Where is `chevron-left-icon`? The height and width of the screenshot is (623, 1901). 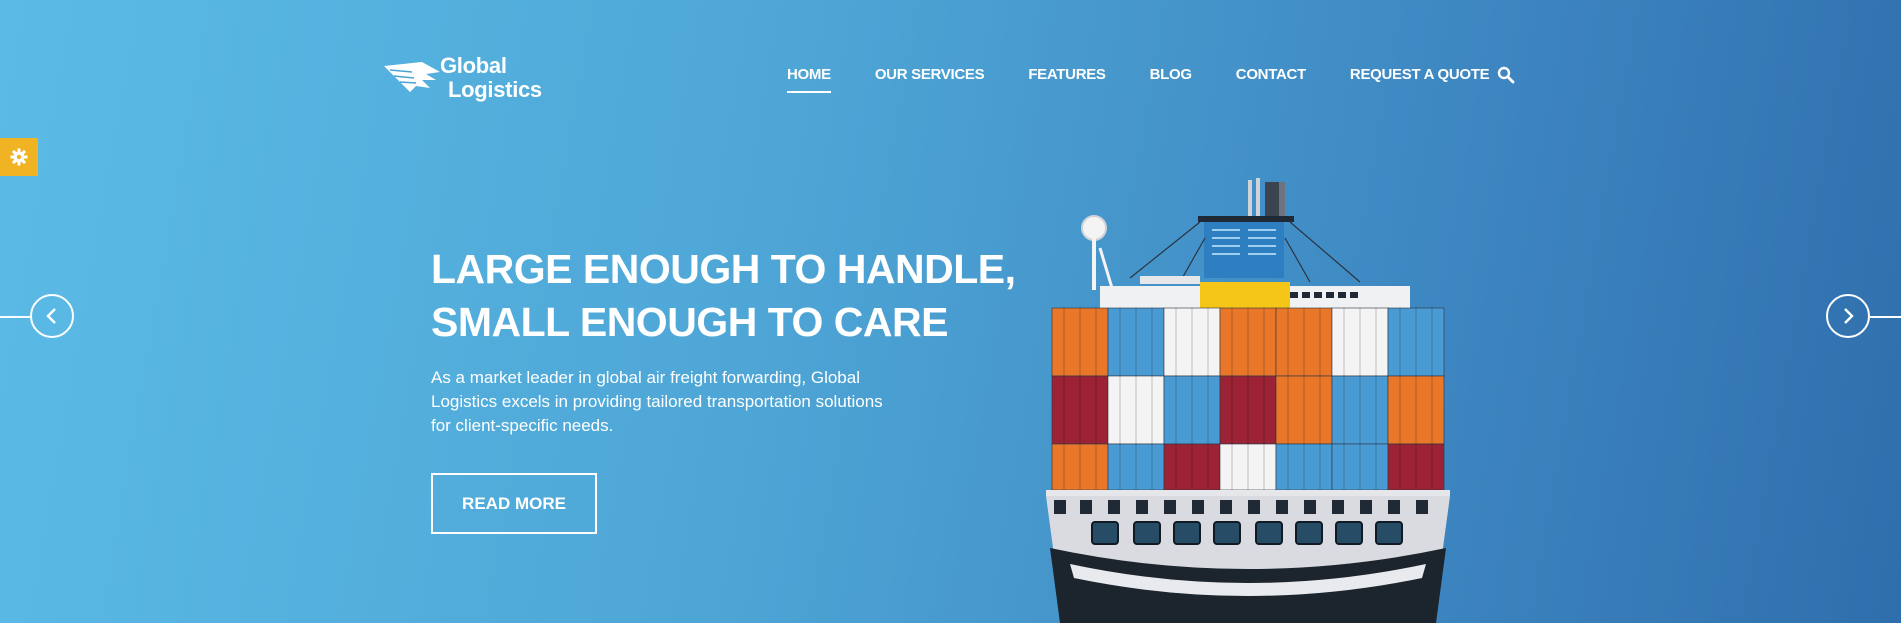 chevron-left-icon is located at coordinates (51, 316).